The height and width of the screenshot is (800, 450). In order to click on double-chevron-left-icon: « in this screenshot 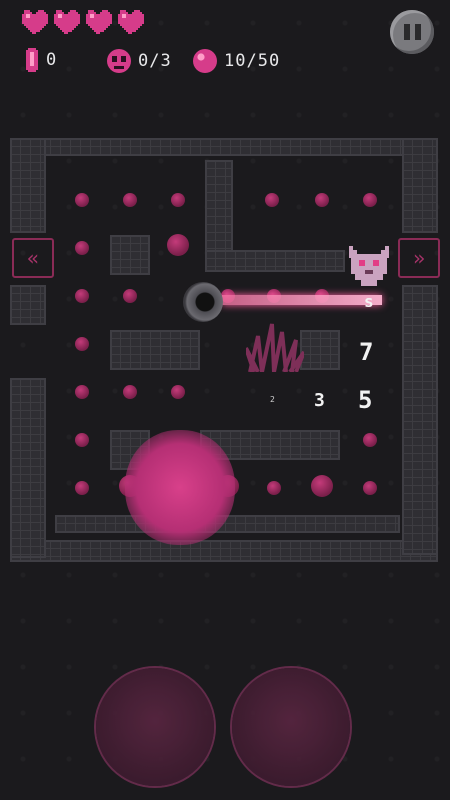, I will do `click(33, 258)`.